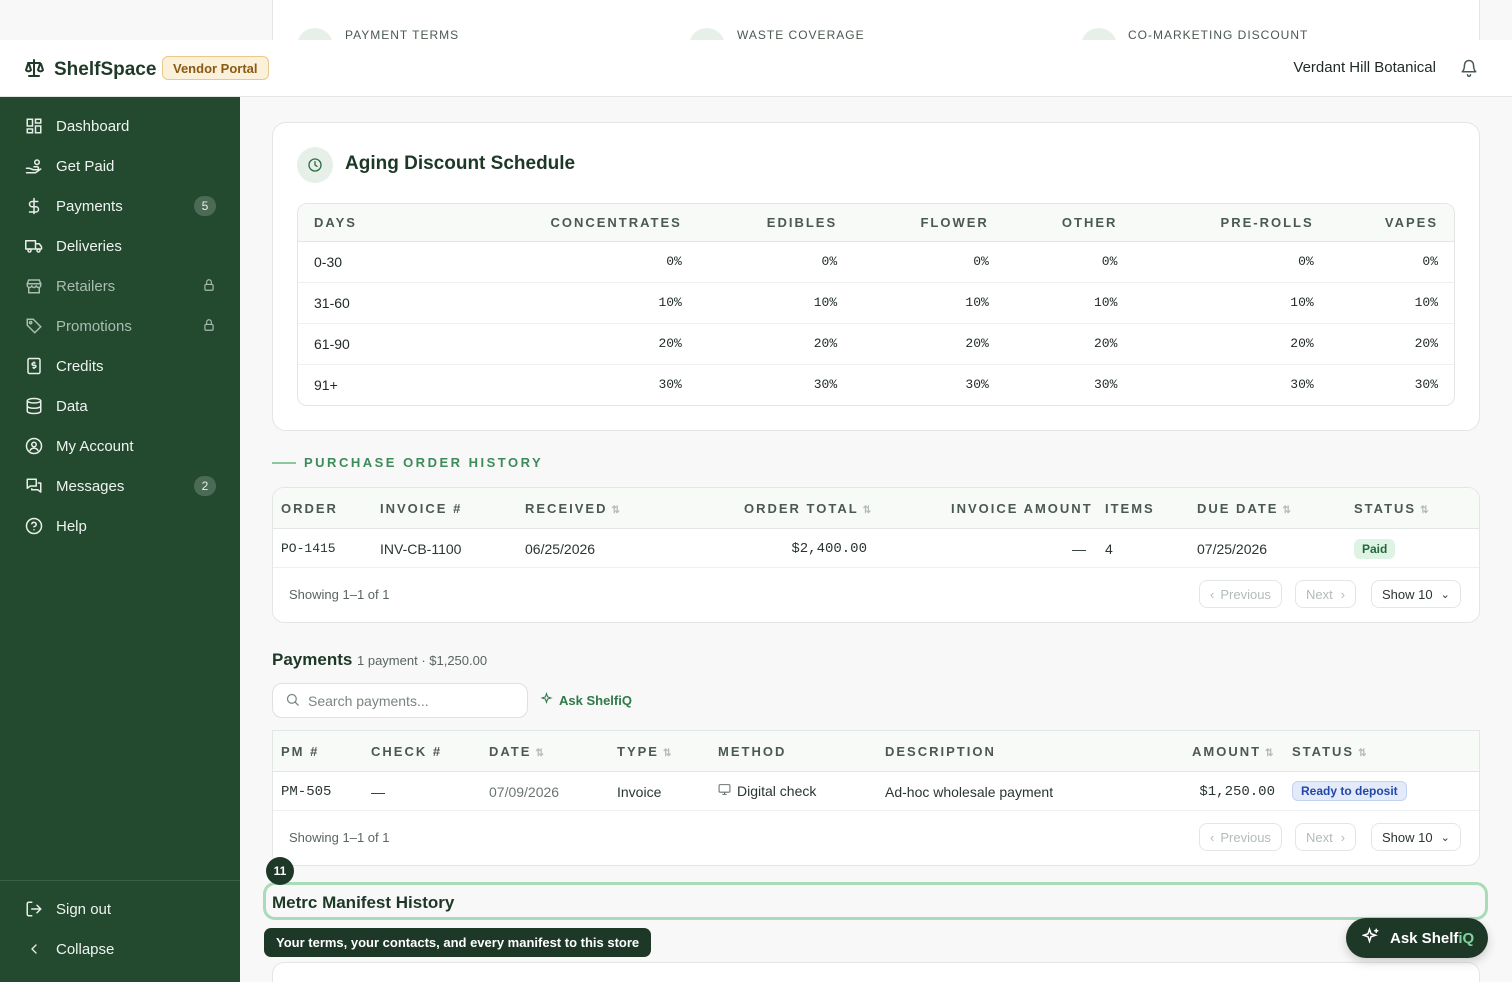 Image resolution: width=1512 pixels, height=982 pixels. I want to click on col-order-total: ORDER TOTAL ⇅, so click(807, 508).